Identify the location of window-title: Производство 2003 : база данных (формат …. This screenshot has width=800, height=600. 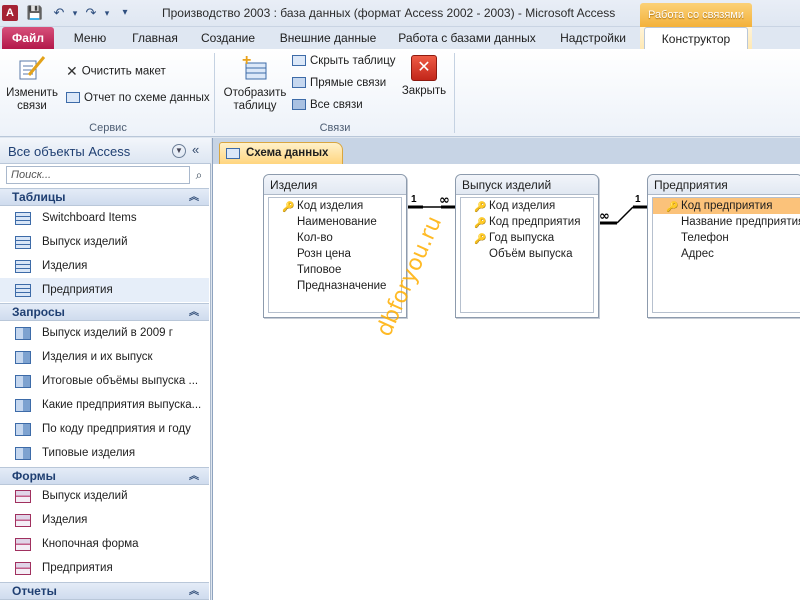
(389, 13).